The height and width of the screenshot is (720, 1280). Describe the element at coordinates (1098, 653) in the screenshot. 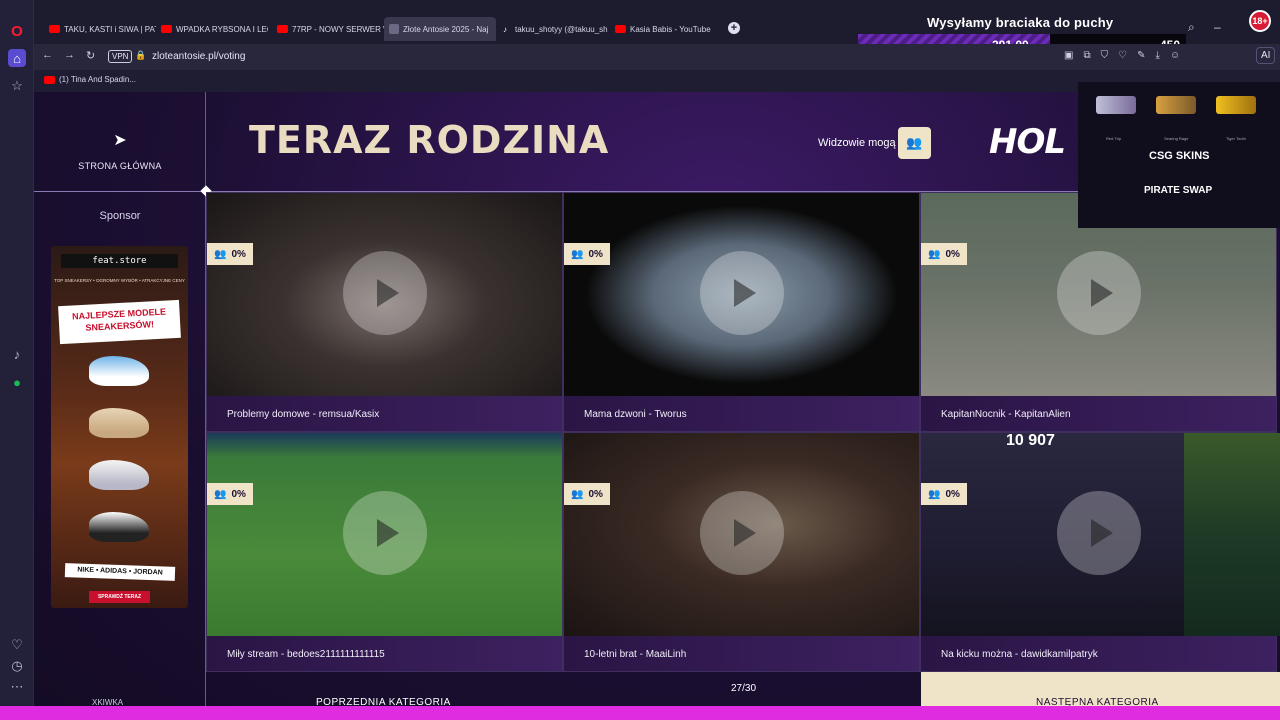

I see `video-title: Na kicku można - dawidkamilpatryk` at that location.